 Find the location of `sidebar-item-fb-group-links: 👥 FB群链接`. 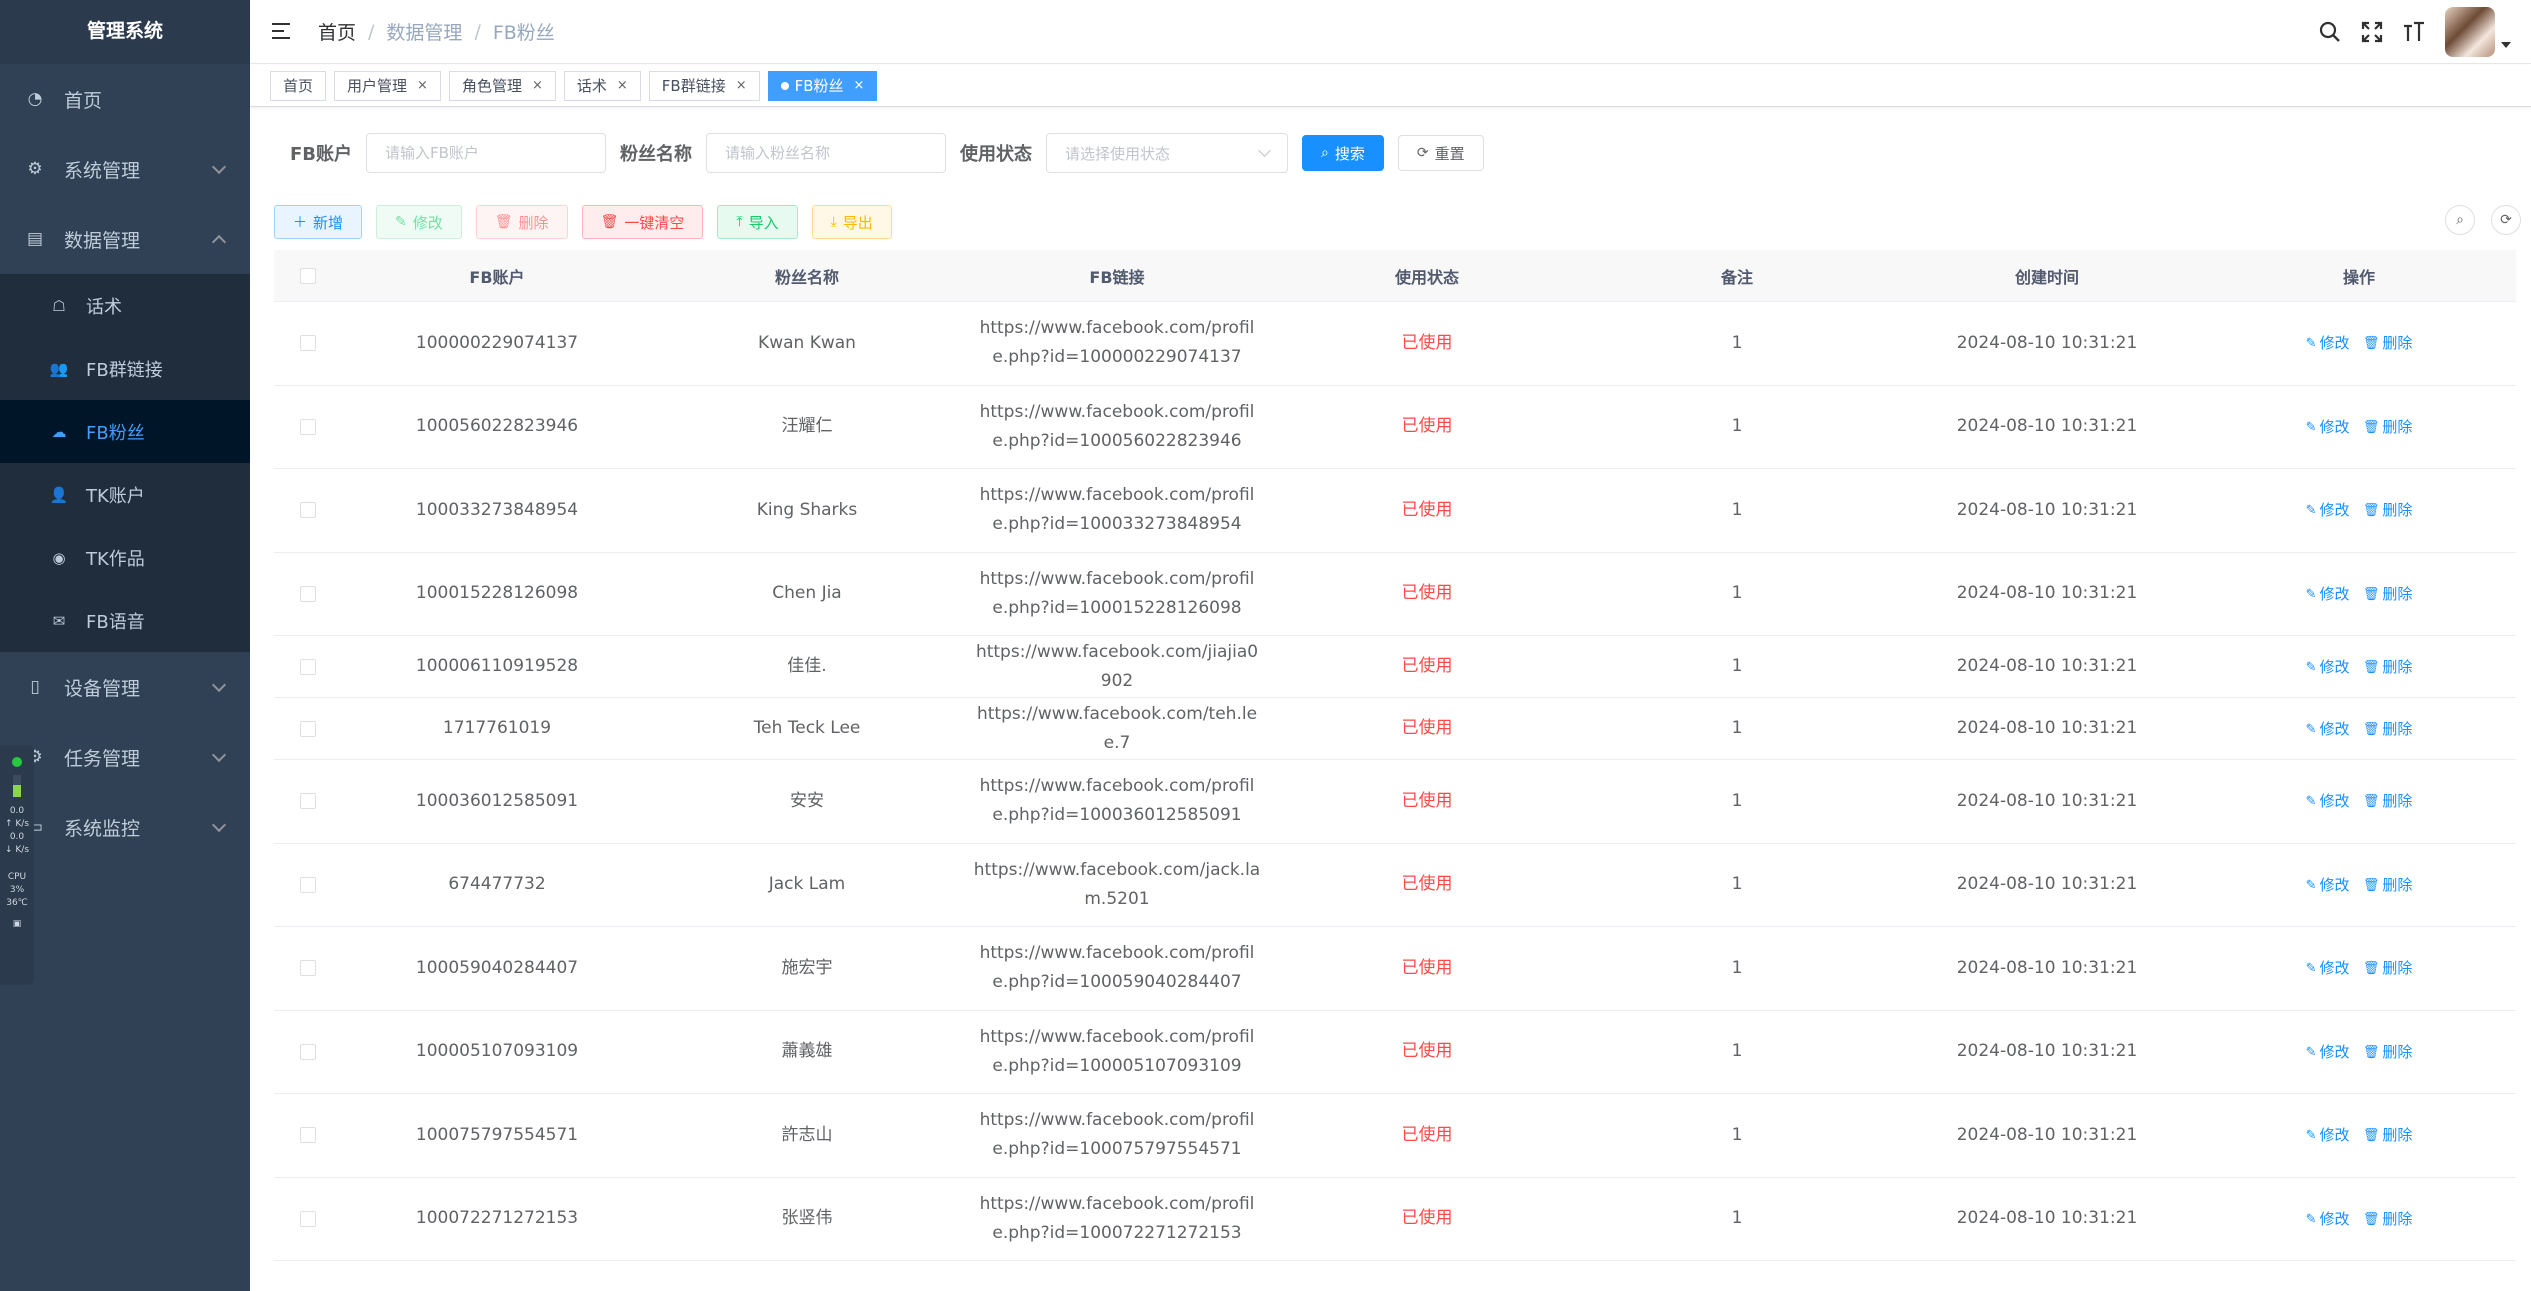

sidebar-item-fb-group-links: 👥 FB群链接 is located at coordinates (125, 368).